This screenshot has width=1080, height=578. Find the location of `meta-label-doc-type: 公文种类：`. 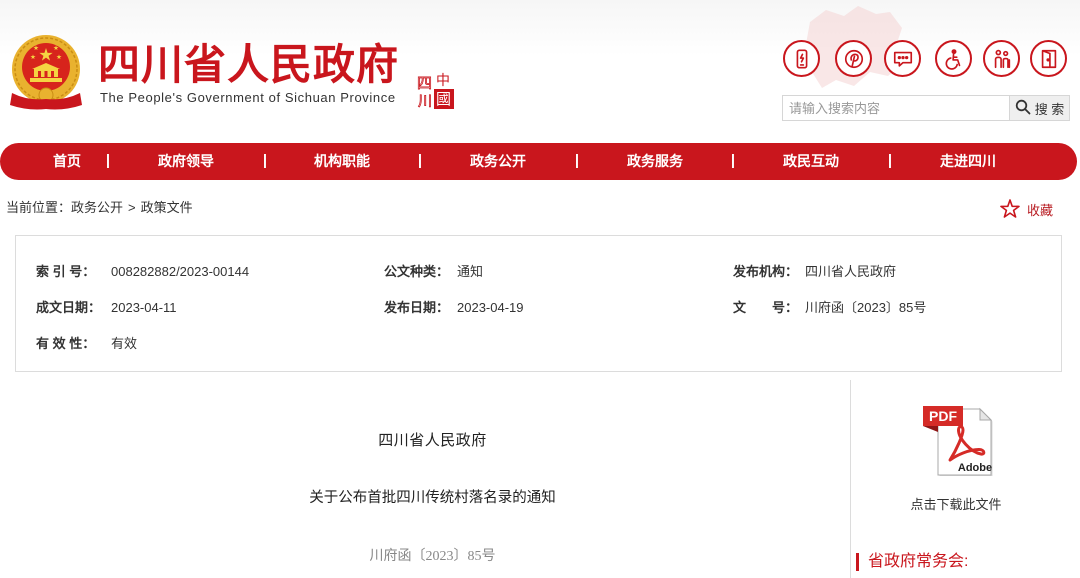

meta-label-doc-type: 公文种类： is located at coordinates (417, 271).